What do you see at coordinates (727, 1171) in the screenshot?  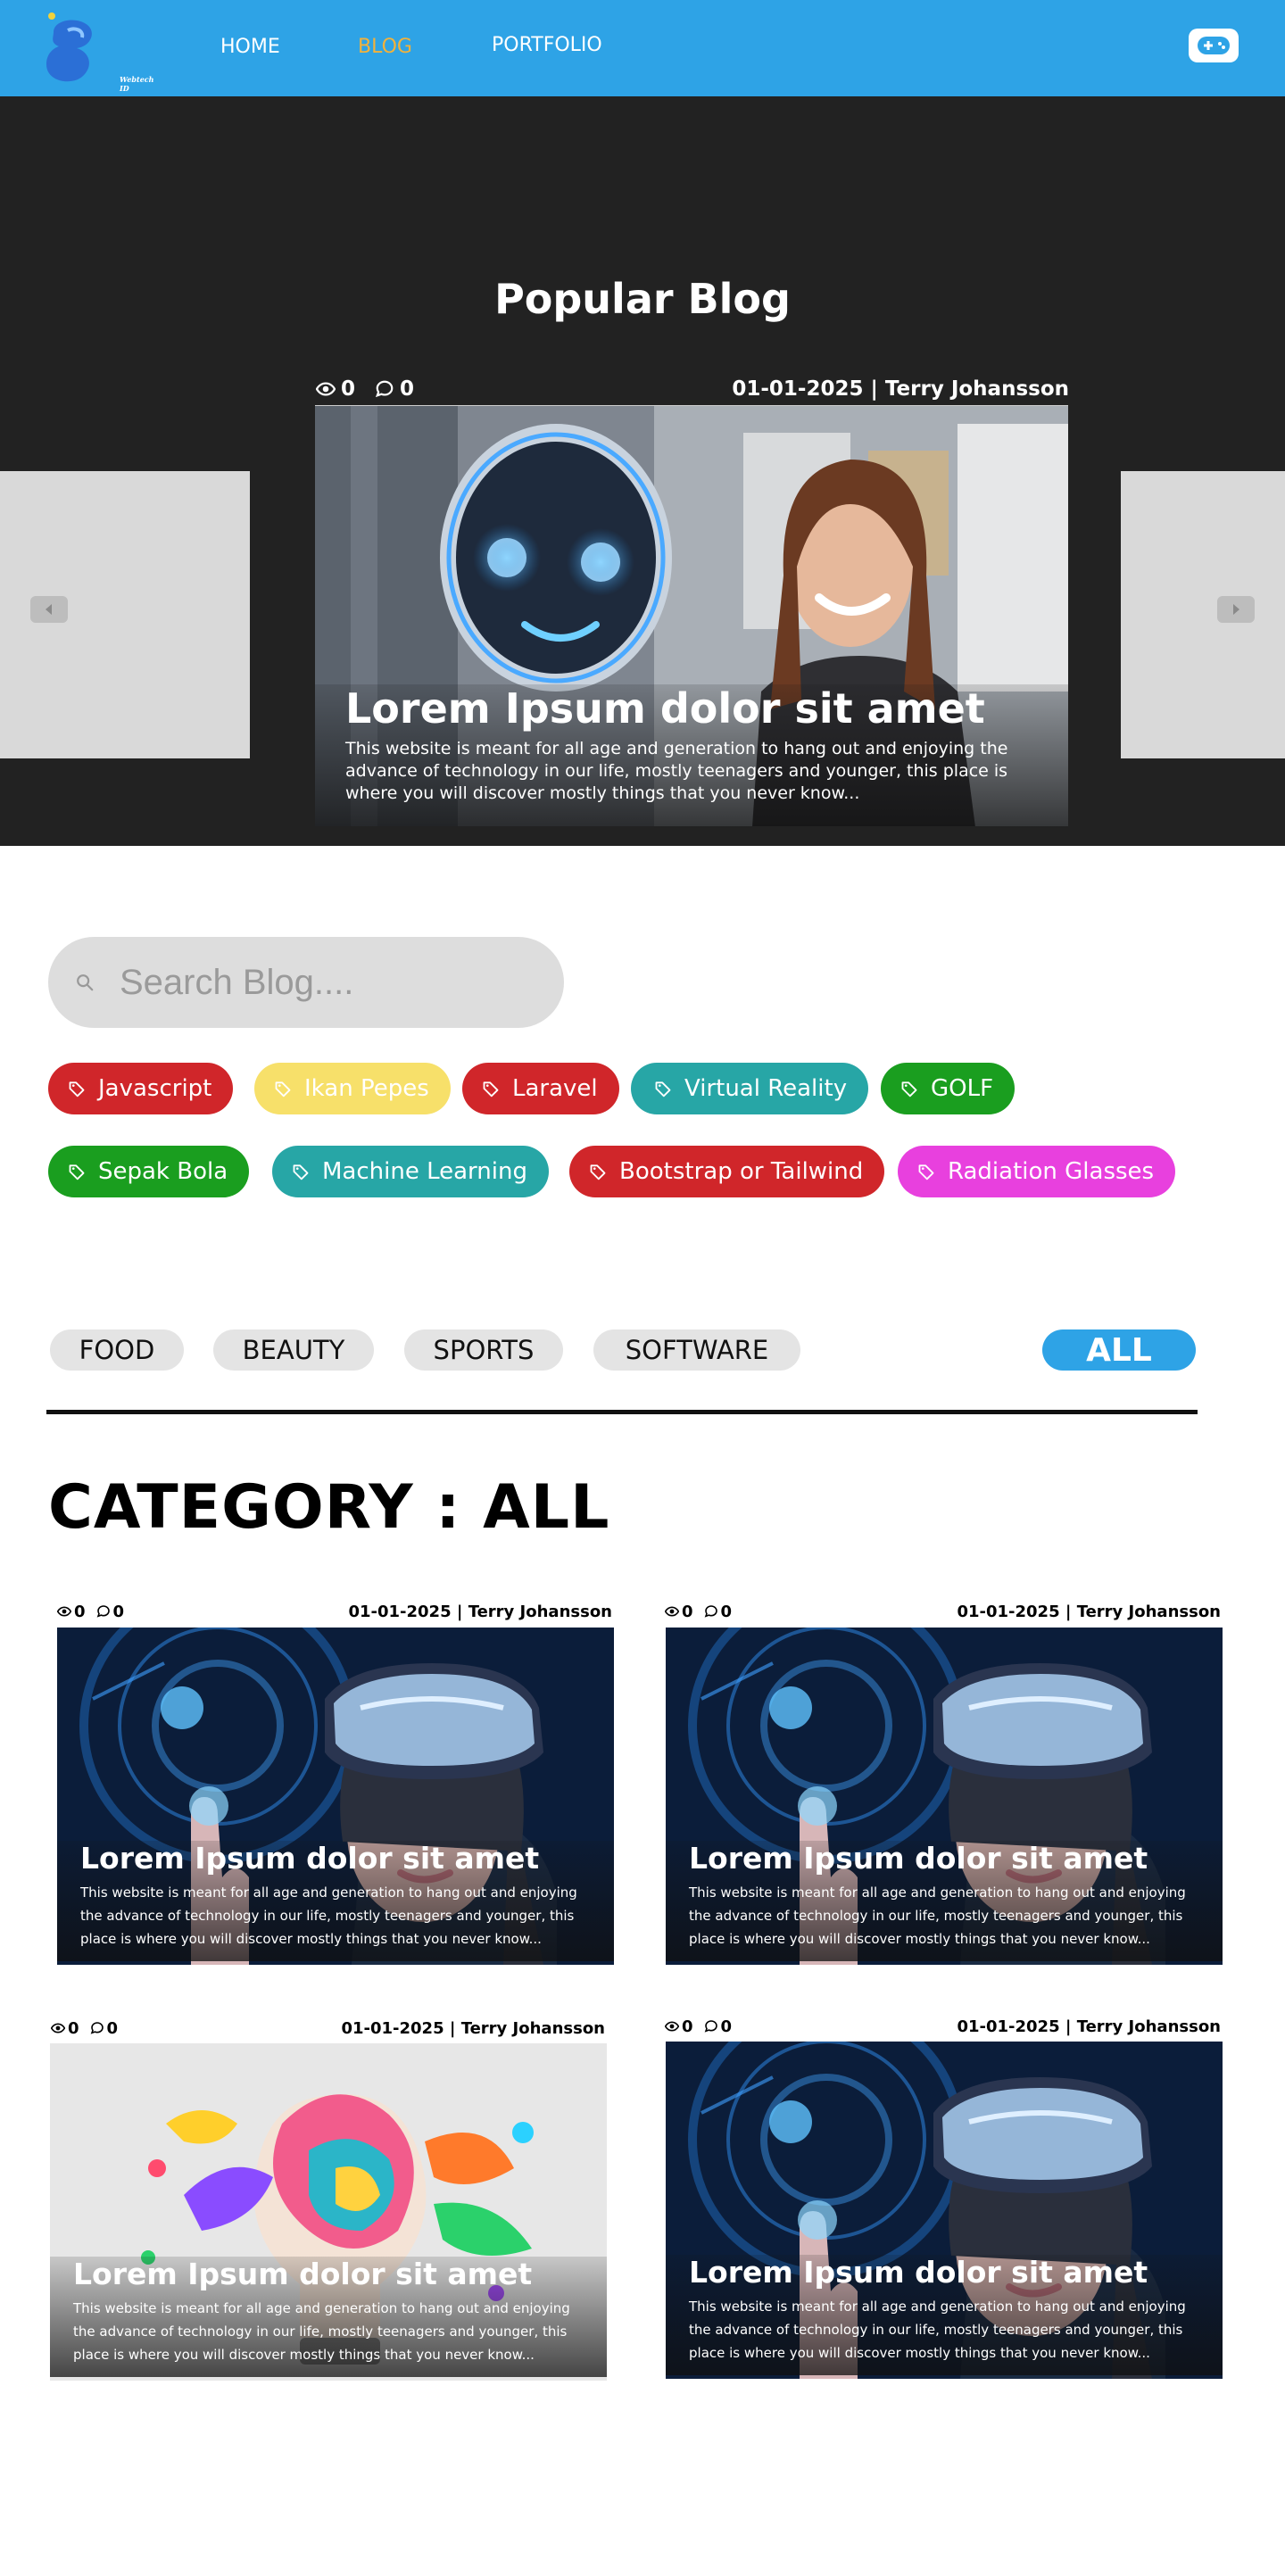 I see `tag-bootstrap-or-tailwind: Bootstrap or Tailwind` at bounding box center [727, 1171].